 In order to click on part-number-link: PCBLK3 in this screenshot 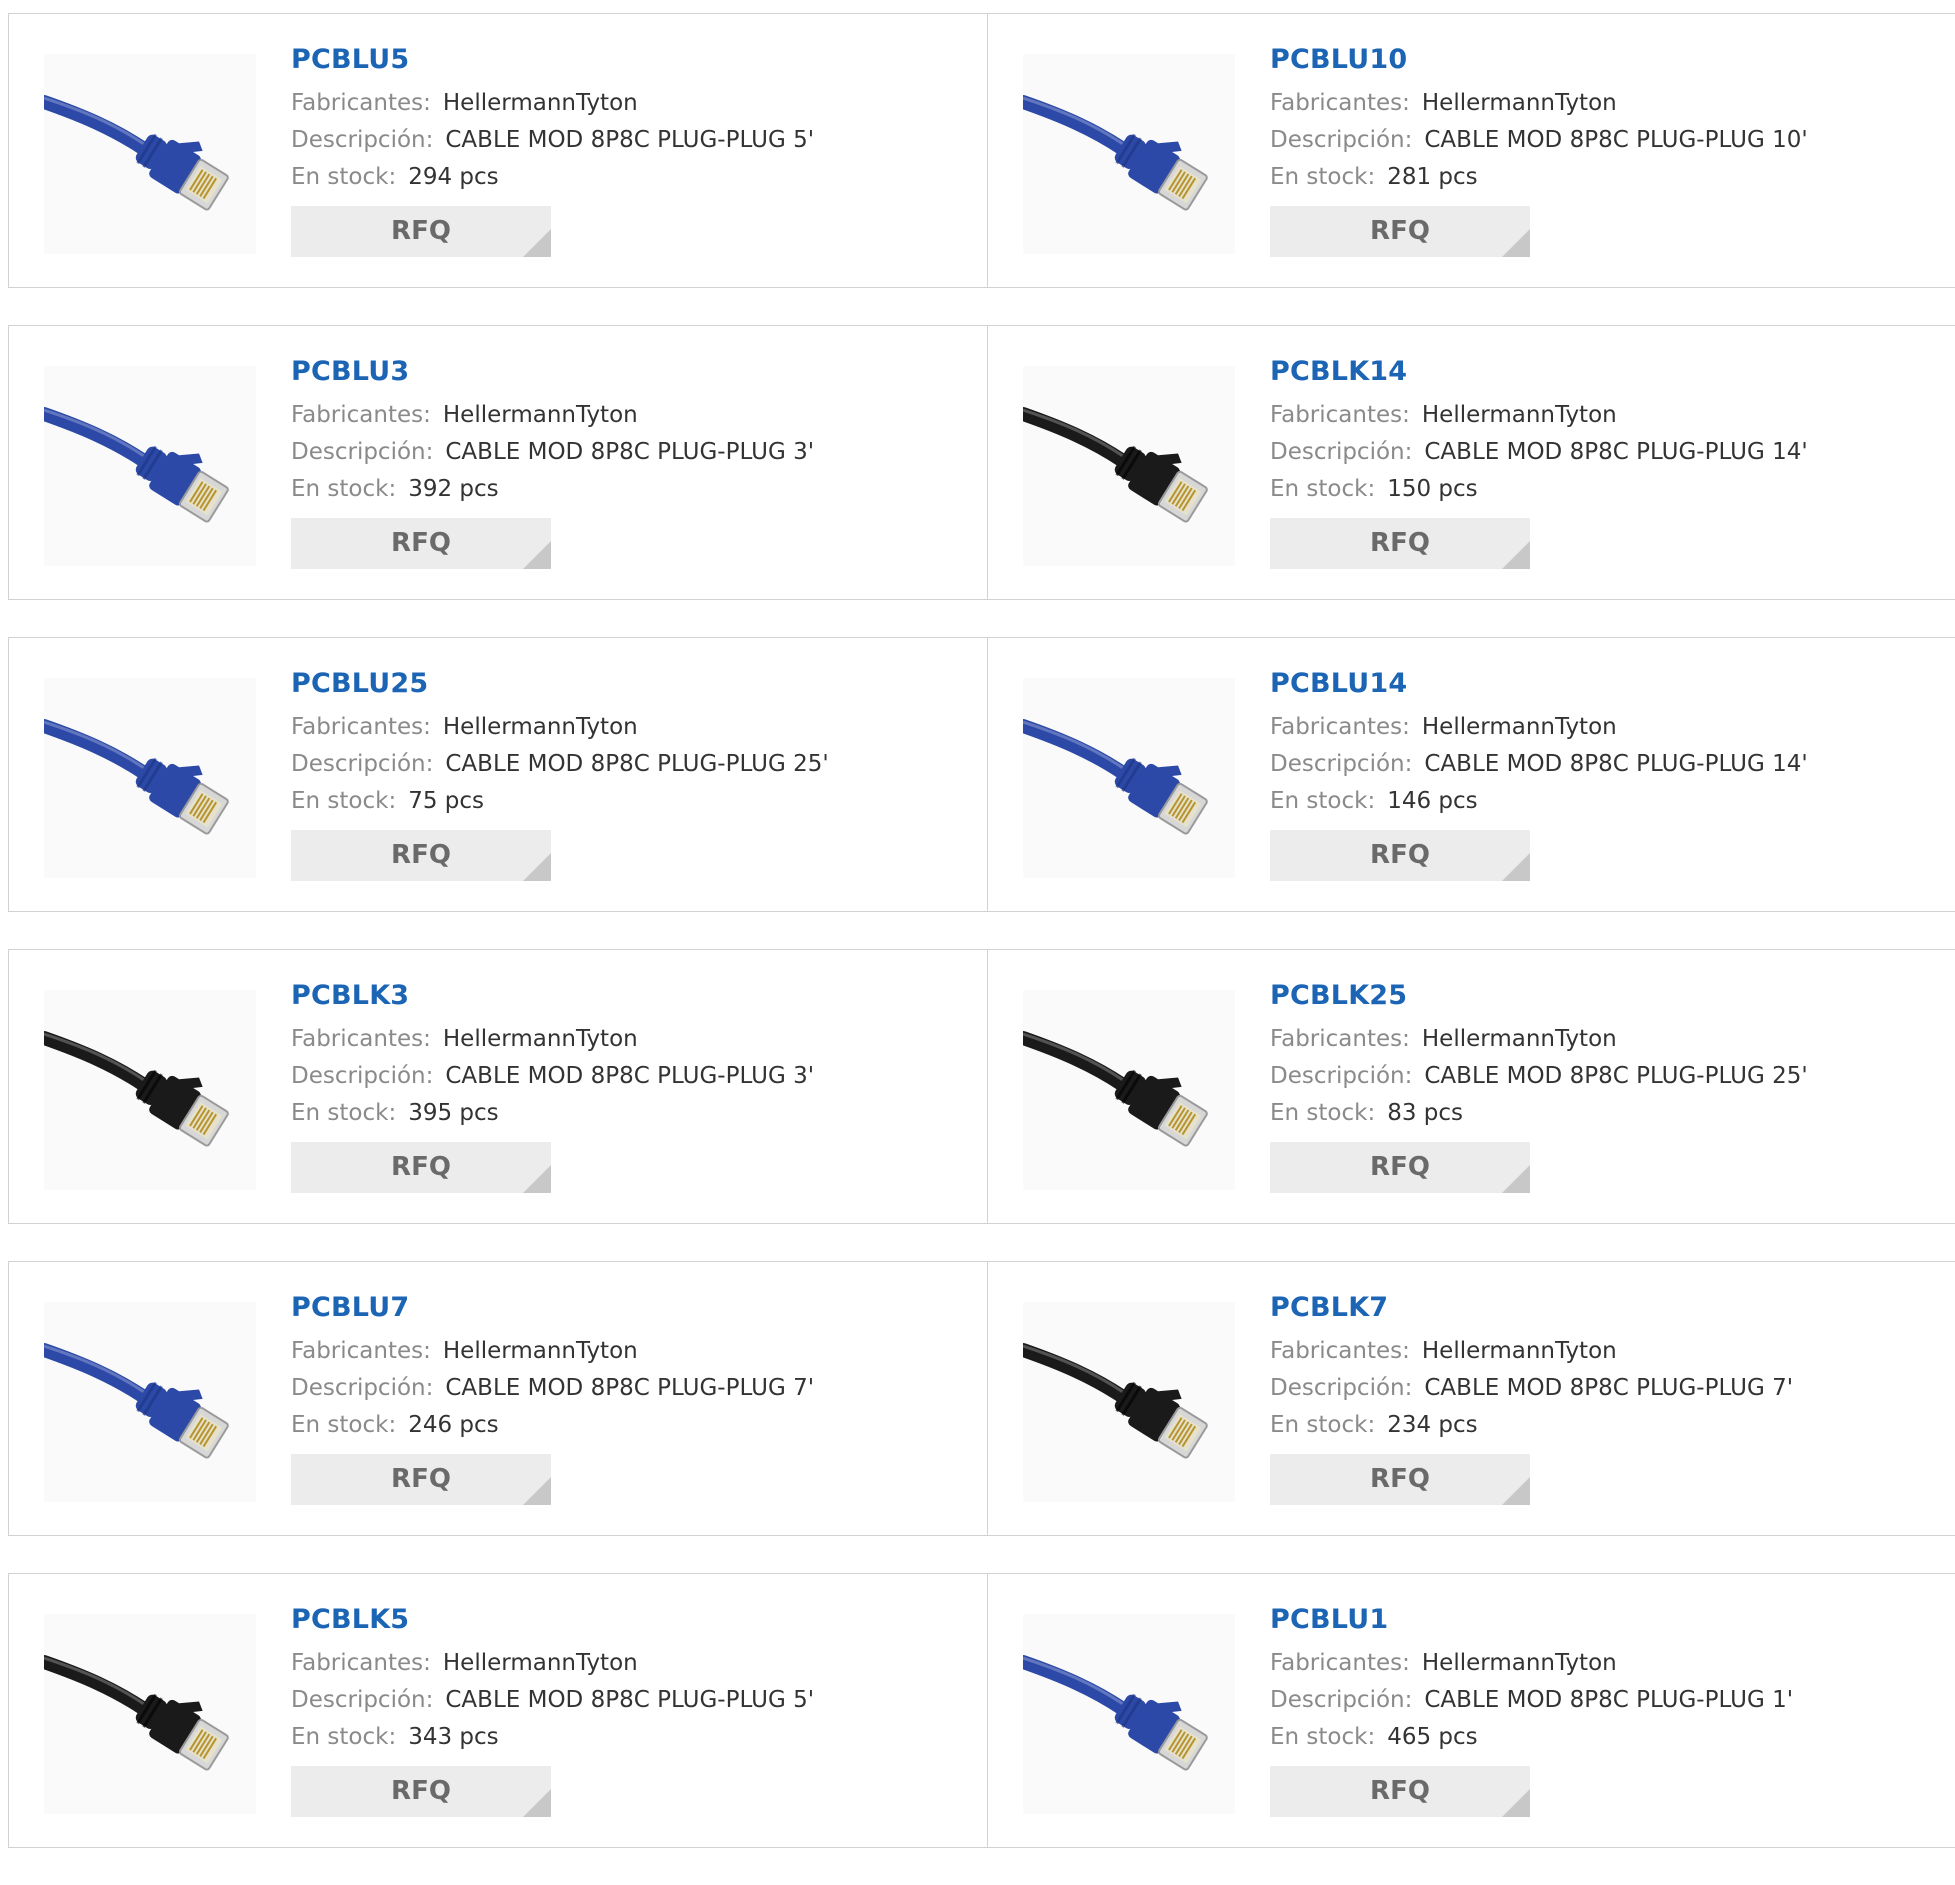, I will do `click(629, 996)`.